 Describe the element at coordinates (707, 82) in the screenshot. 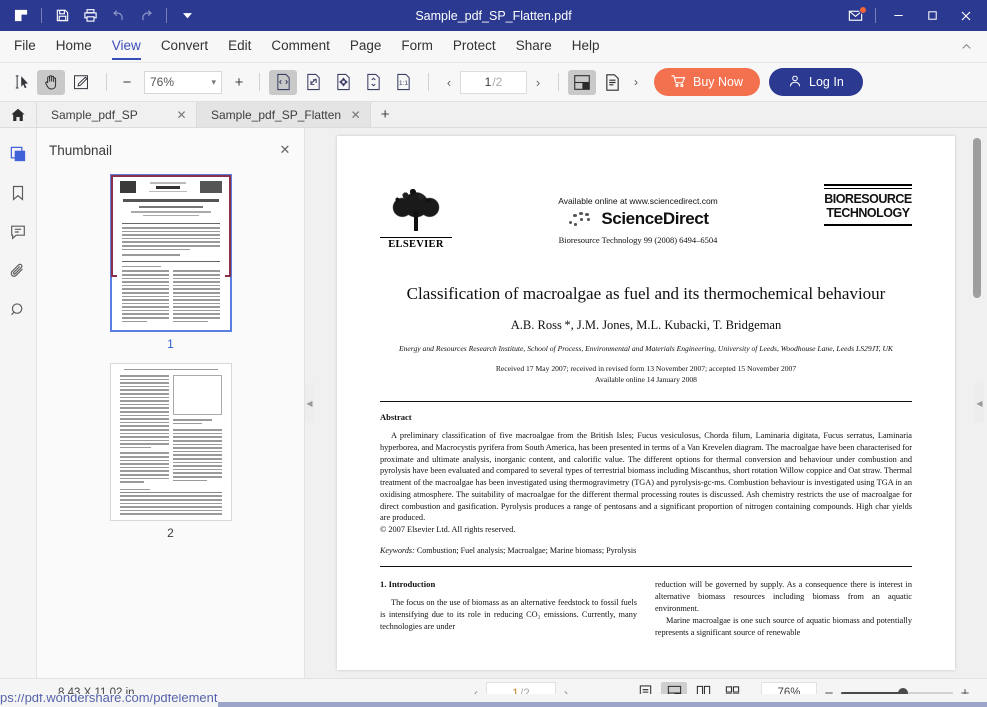

I see `buy-now-button: Buy Now` at that location.